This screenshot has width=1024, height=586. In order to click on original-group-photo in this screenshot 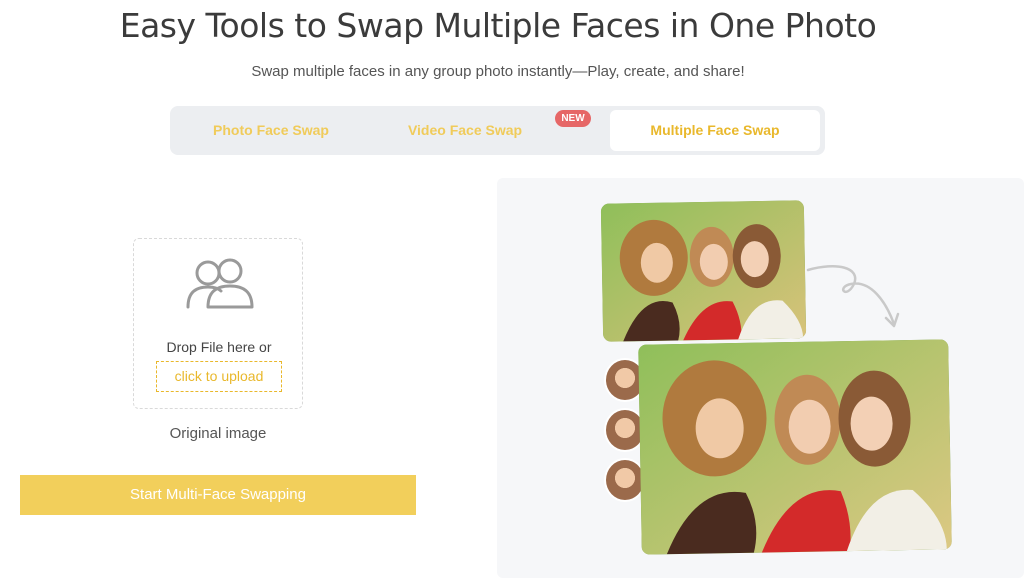, I will do `click(703, 271)`.